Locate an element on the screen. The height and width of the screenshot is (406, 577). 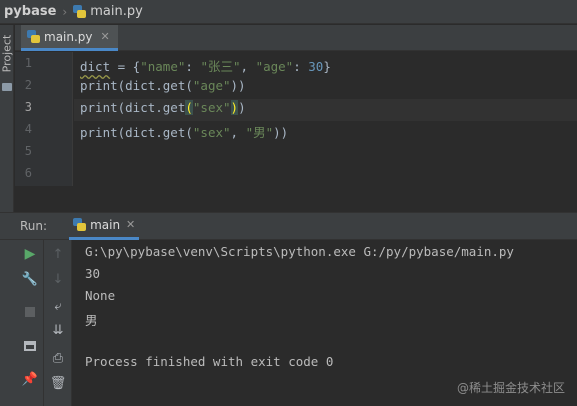
pin-icon: 📌 is located at coordinates (30, 379).